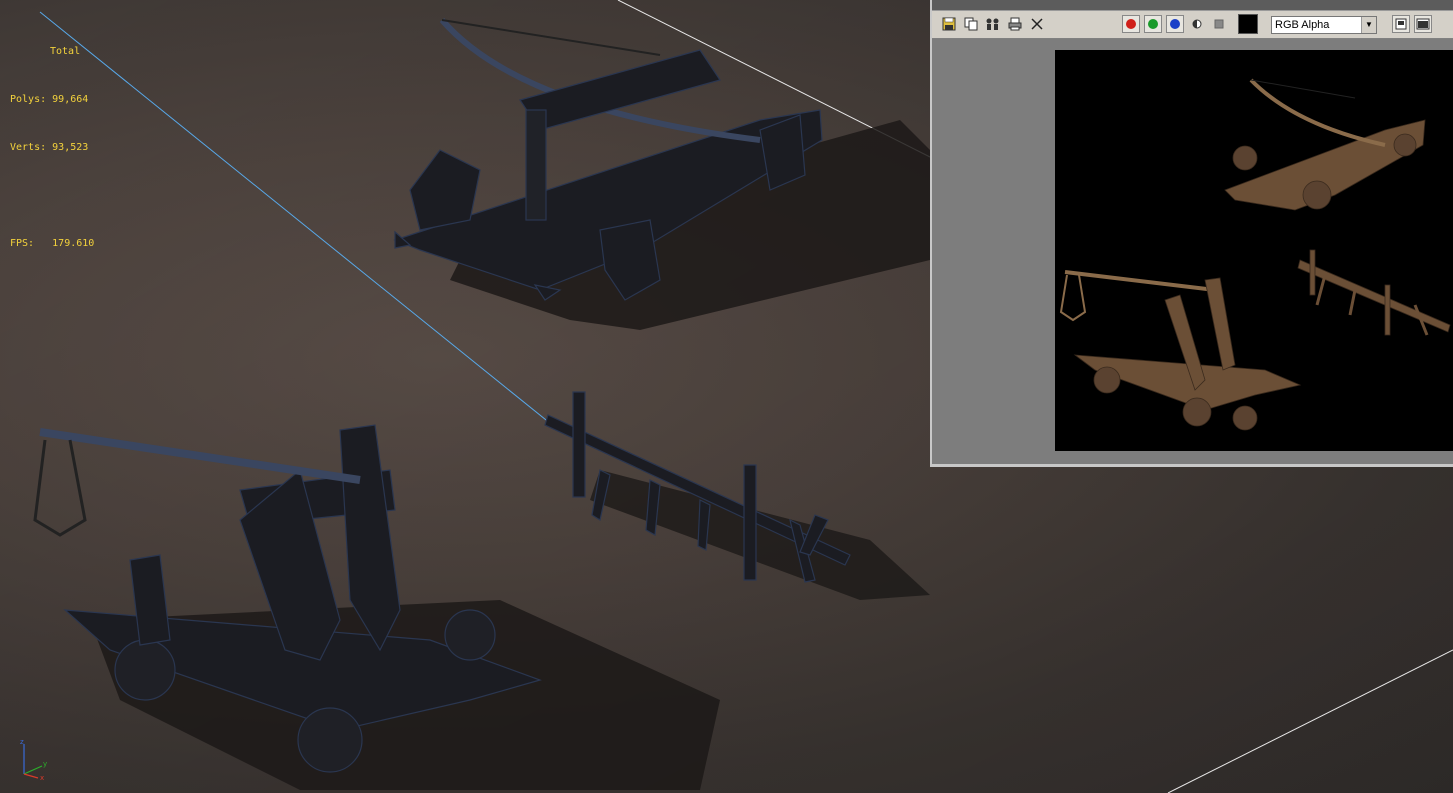 This screenshot has height=793, width=1453. I want to click on stats-fps-label: FPS:, so click(22, 243).